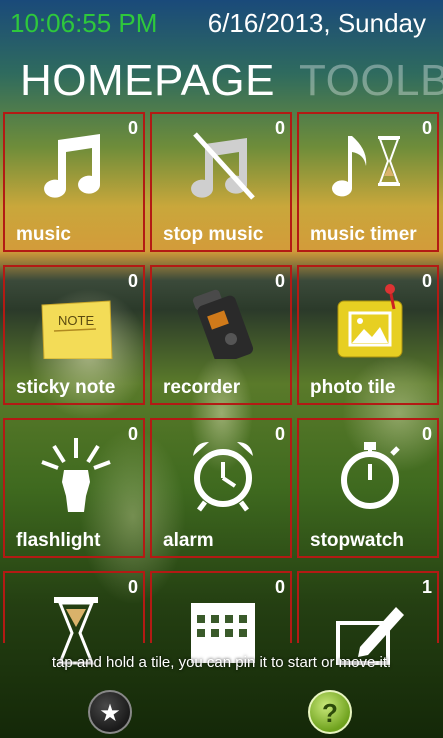  Describe the element at coordinates (370, 475) in the screenshot. I see `stopwatch-icon` at that location.